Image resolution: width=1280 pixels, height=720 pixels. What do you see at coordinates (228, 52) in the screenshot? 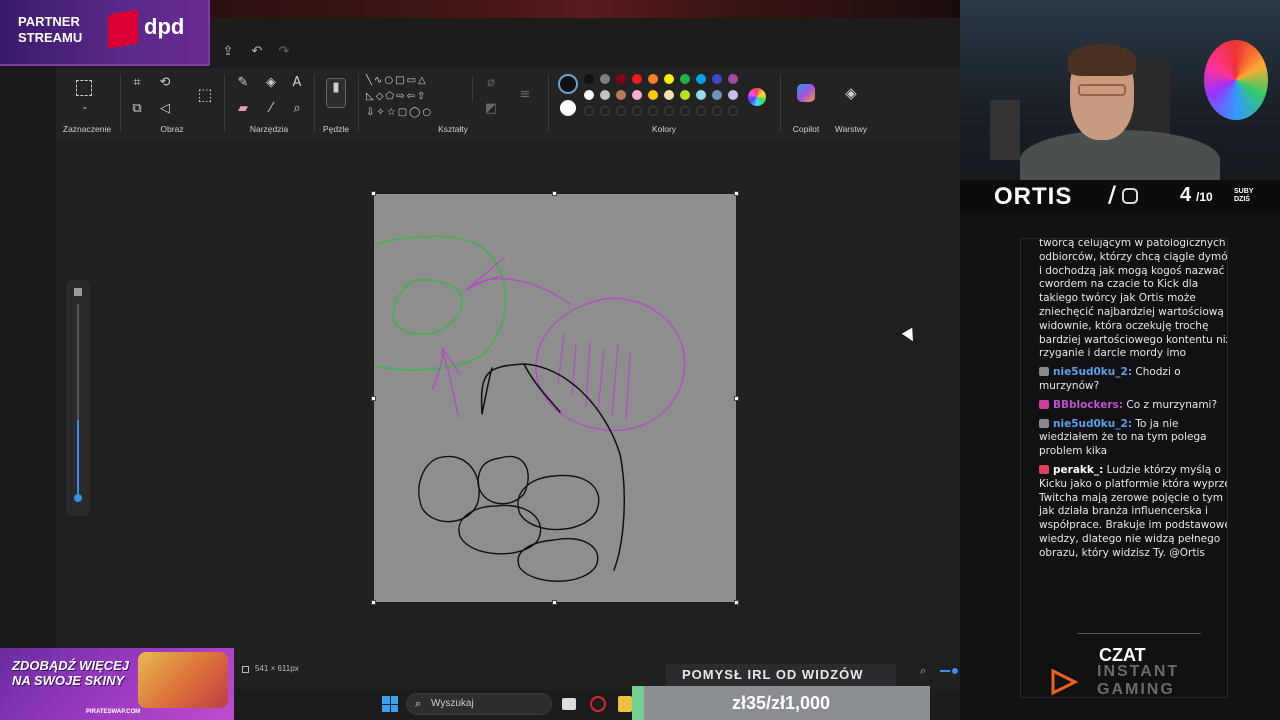
I see `share-icon: ⇪` at bounding box center [228, 52].